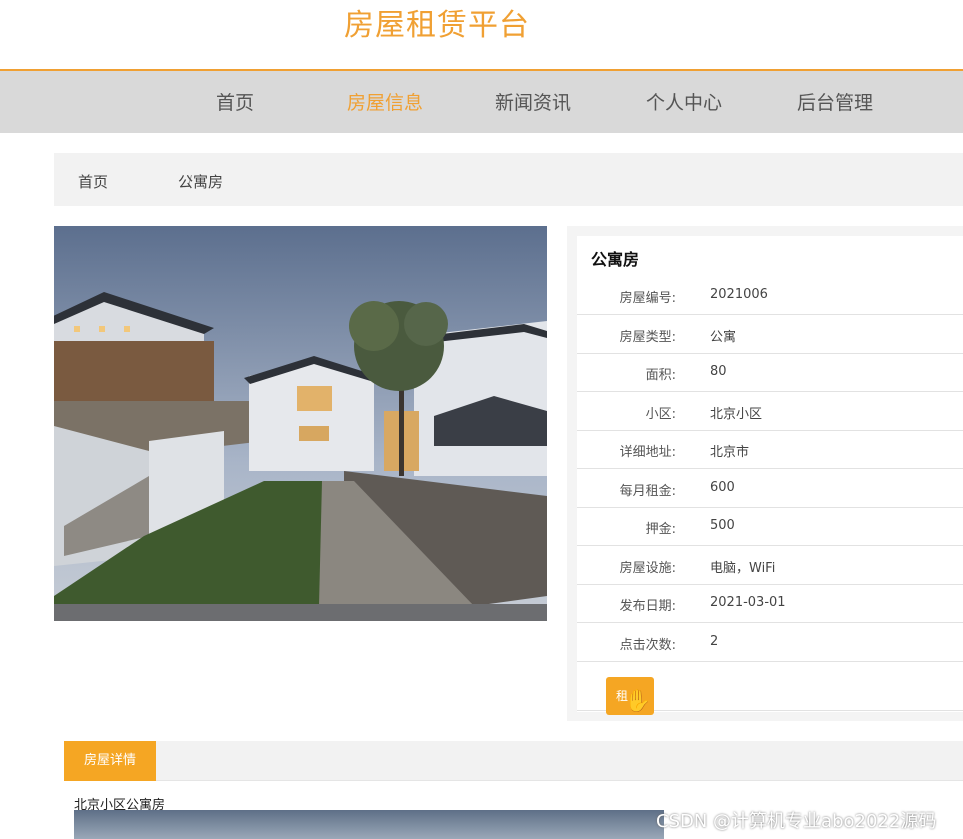 This screenshot has height=839, width=963. What do you see at coordinates (739, 294) in the screenshot?
I see `info-value: 2021006` at bounding box center [739, 294].